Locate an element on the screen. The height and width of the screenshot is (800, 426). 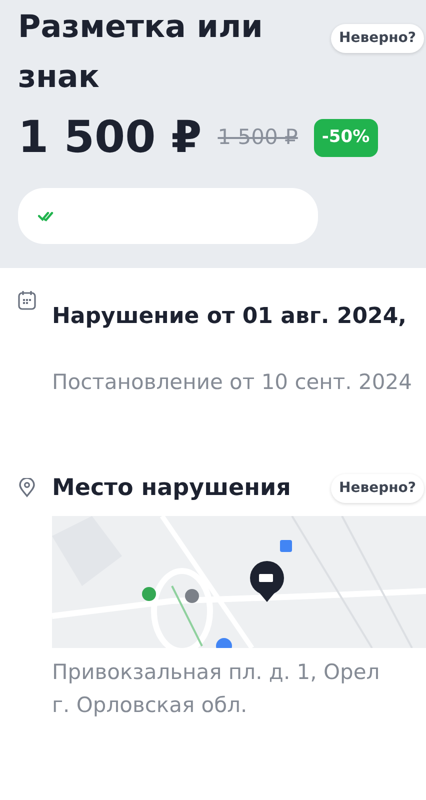
double-check-icon is located at coordinates (47, 216).